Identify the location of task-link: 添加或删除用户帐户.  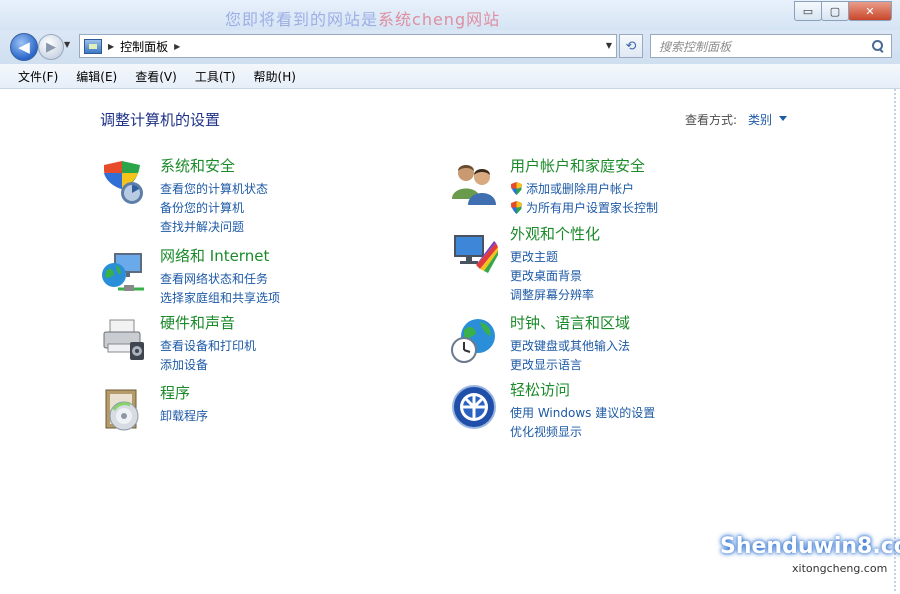
(584, 188).